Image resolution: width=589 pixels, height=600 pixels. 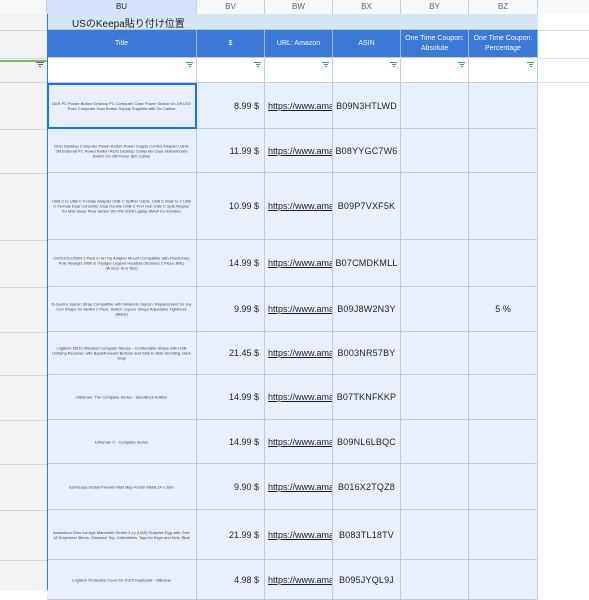 I want to click on header-asin: ASIN, so click(x=367, y=44).